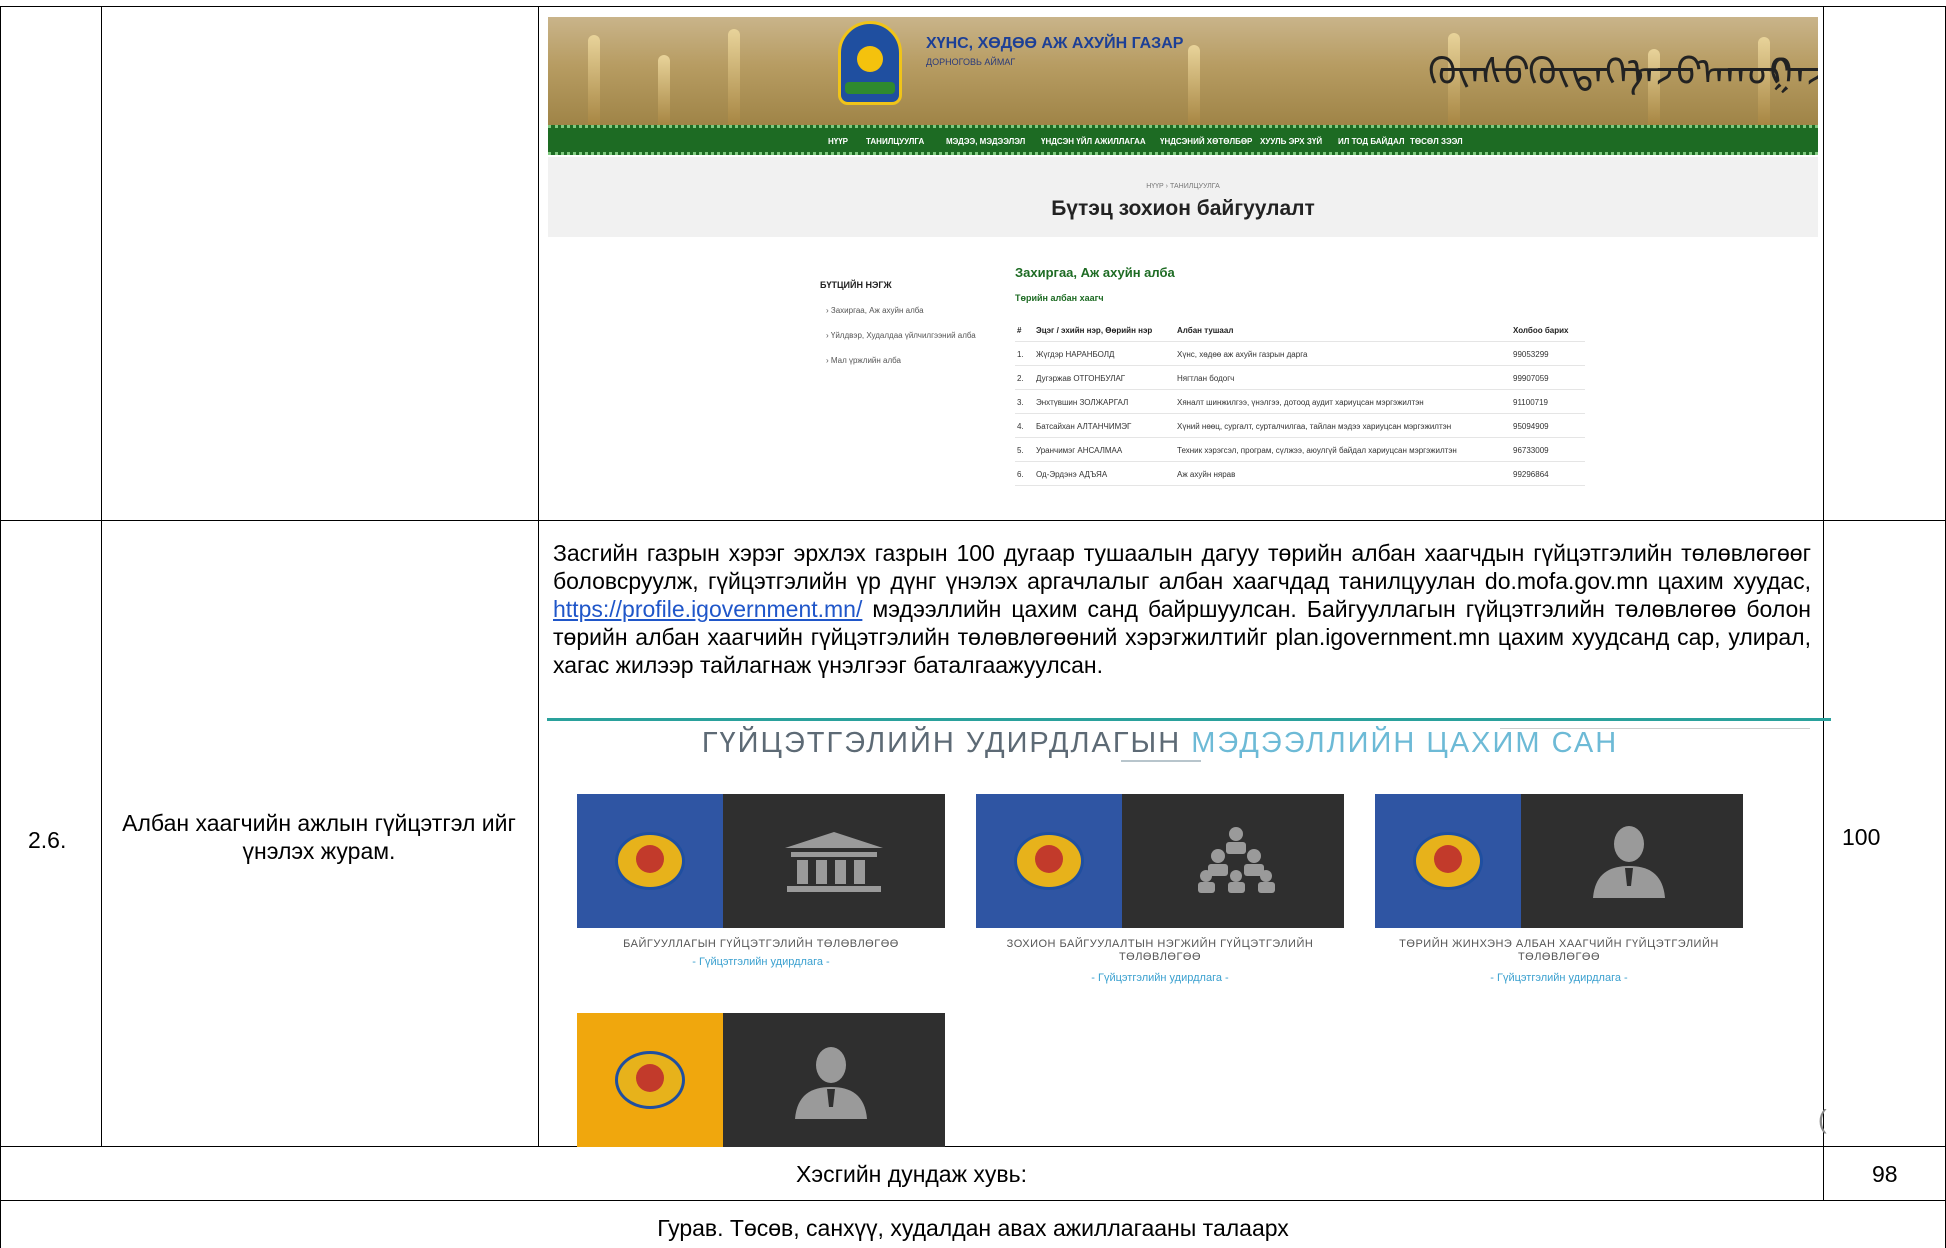 The width and height of the screenshot is (1946, 1248). What do you see at coordinates (1093, 141) in the screenshot?
I see `nav-item: ҮНДСЭН ҮЙЛ АЖИЛЛАГАА` at bounding box center [1093, 141].